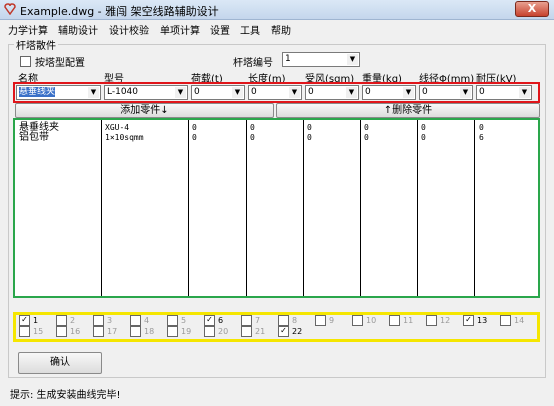  What do you see at coordinates (186, 331) in the screenshot?
I see `cable-checkbox-label: 19` at bounding box center [186, 331].